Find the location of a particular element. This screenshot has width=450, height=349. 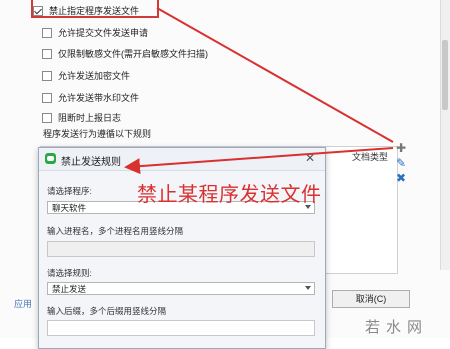

option-allow-watermark: 允许发送带水印文件 is located at coordinates (90, 97).